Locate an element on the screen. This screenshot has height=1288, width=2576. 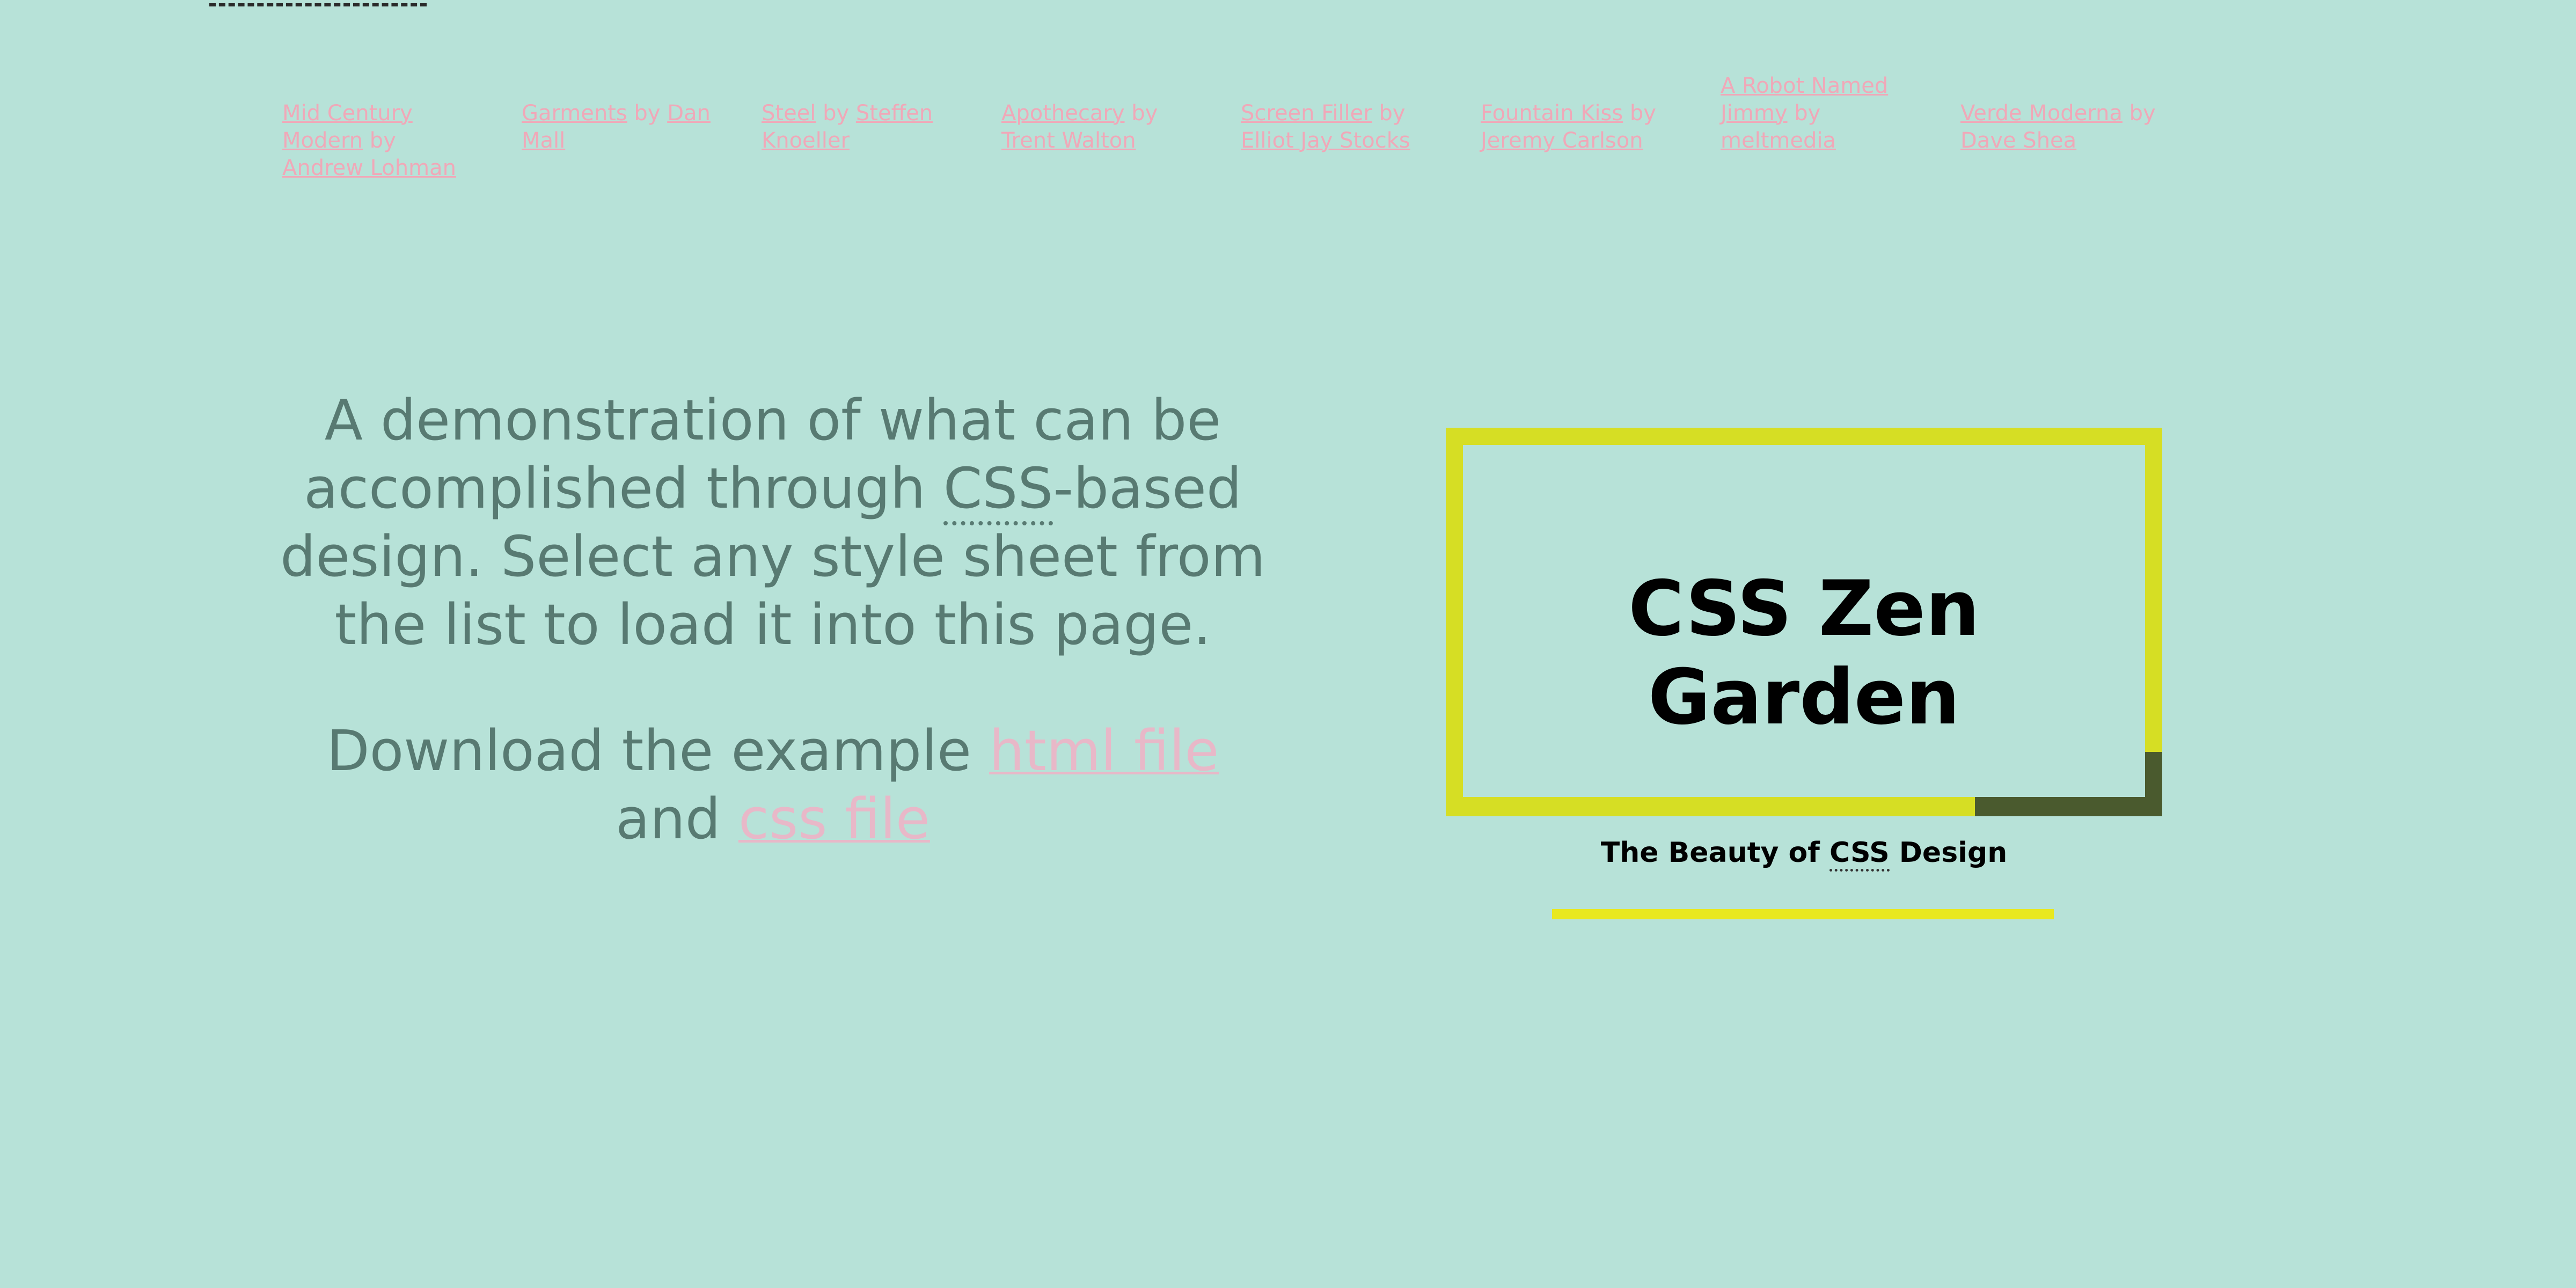
page-title: CSS Zen Garden is located at coordinates (1804, 653).